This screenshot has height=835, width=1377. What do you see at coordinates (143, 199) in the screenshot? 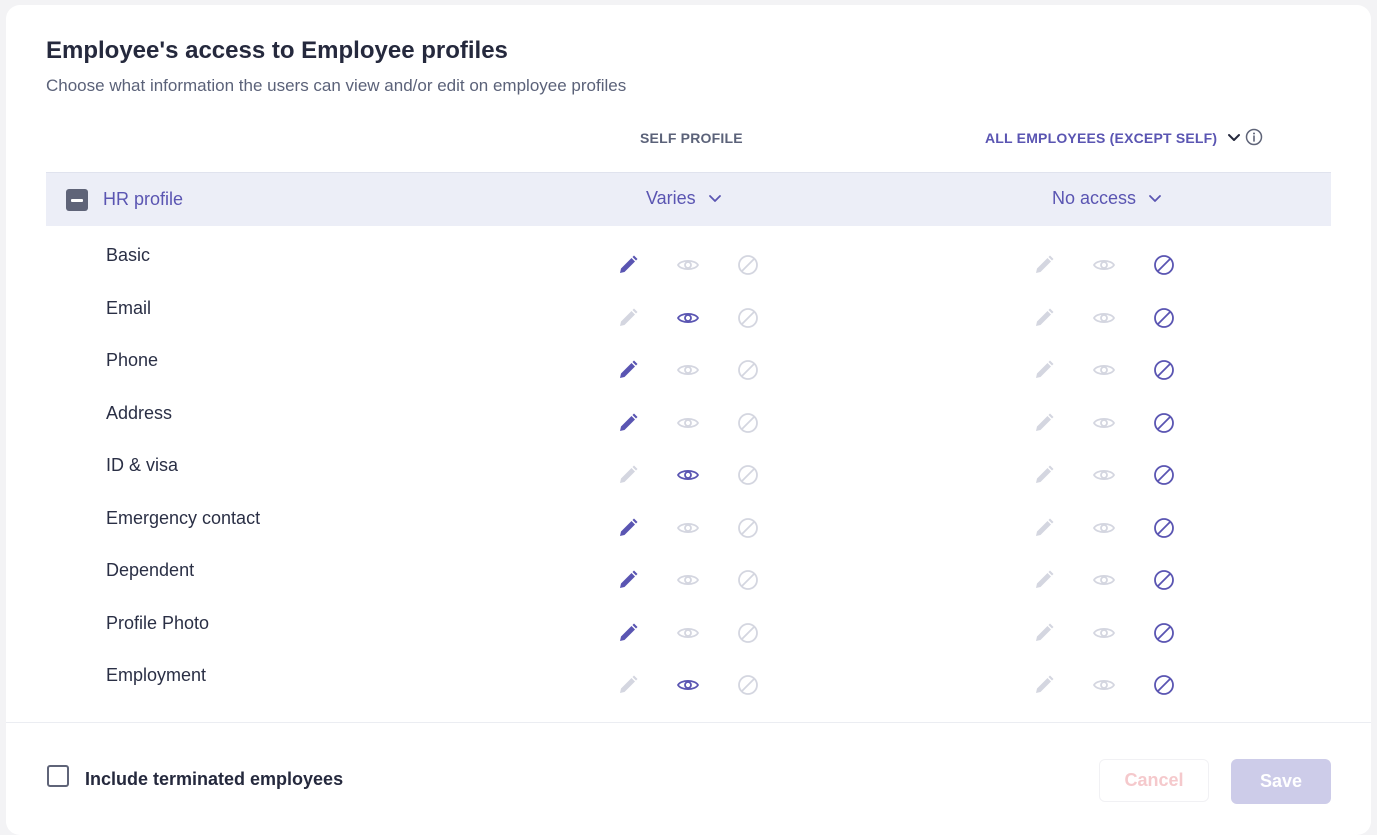
I see `group-label: HR profile` at bounding box center [143, 199].